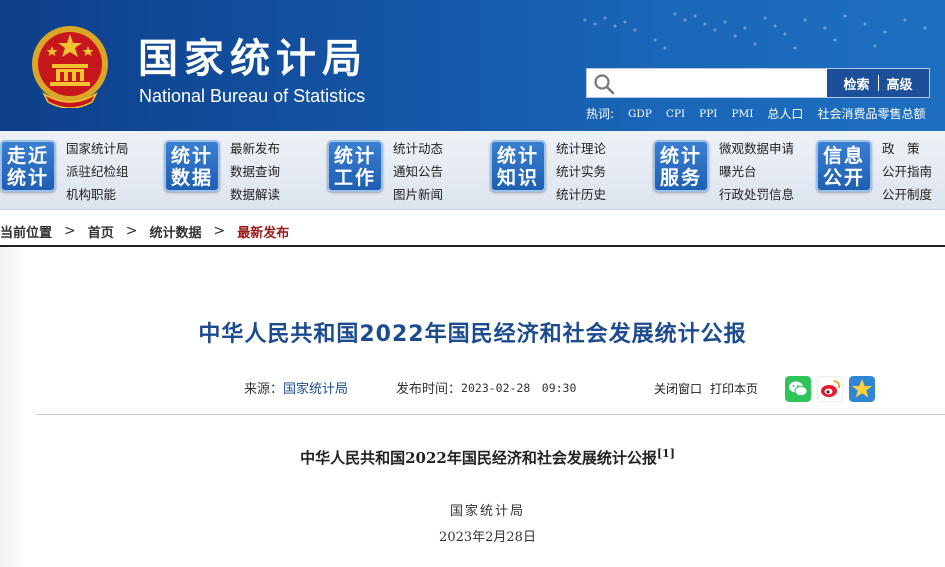  I want to click on breadcrumb-divider, so click(472, 246).